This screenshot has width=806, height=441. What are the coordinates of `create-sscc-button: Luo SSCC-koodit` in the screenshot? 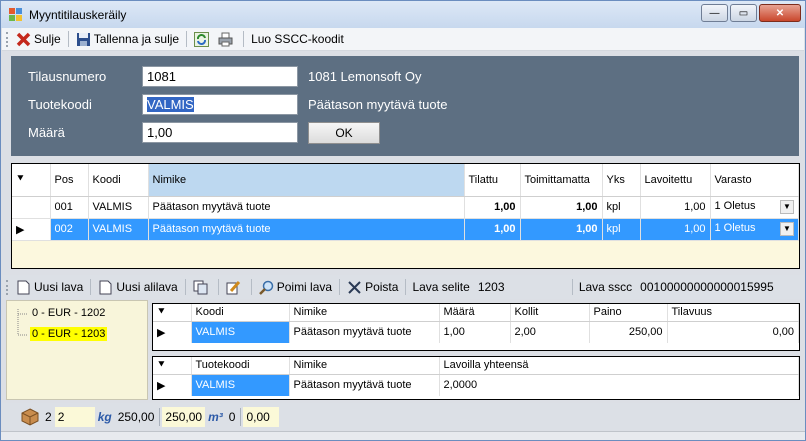 It's located at (297, 39).